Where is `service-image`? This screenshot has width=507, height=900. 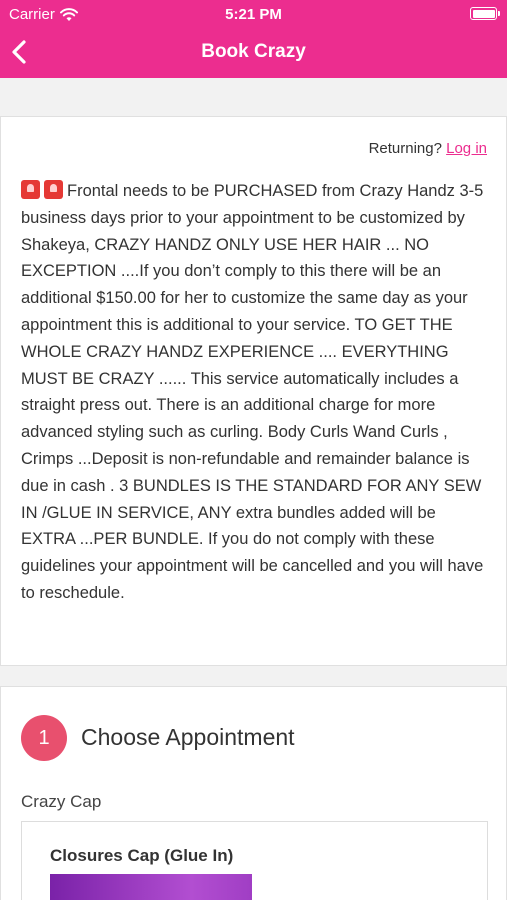 service-image is located at coordinates (151, 887).